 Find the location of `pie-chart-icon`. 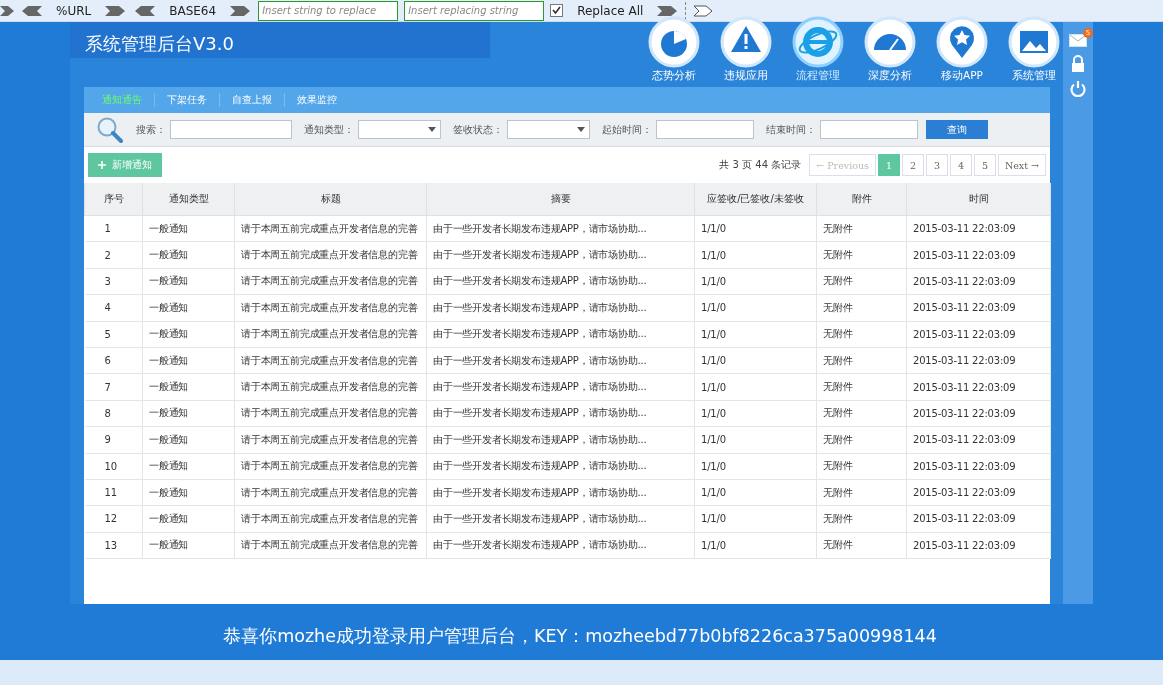

pie-chart-icon is located at coordinates (674, 42).